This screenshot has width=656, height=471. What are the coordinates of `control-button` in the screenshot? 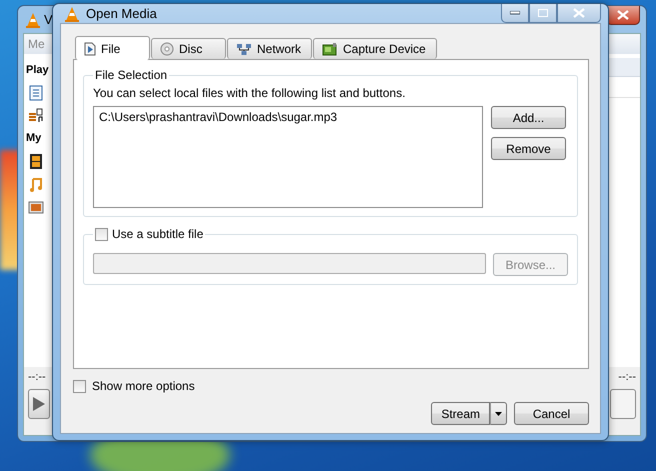 It's located at (623, 404).